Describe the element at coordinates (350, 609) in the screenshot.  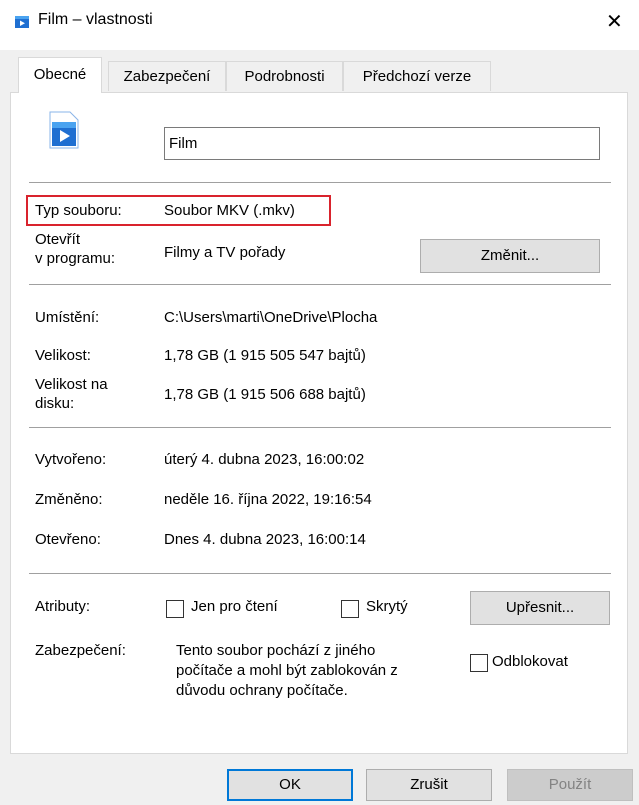
I see `hidden-checkbox` at that location.